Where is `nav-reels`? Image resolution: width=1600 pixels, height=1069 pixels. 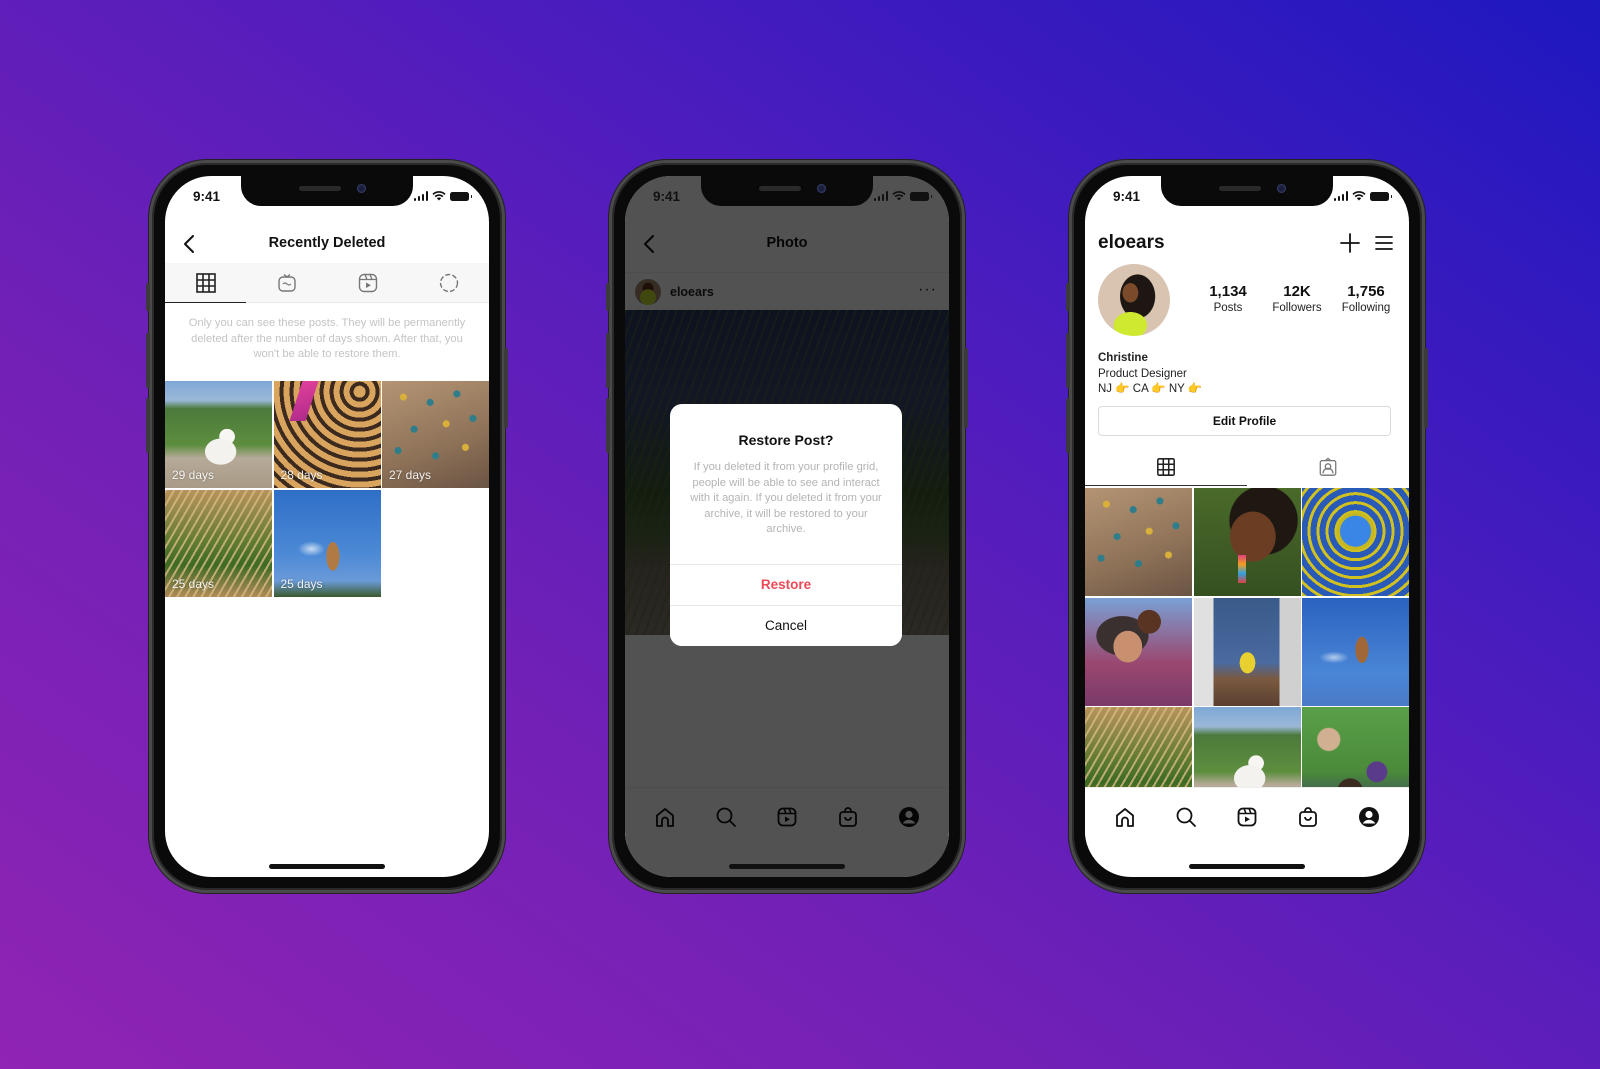 nav-reels is located at coordinates (1247, 817).